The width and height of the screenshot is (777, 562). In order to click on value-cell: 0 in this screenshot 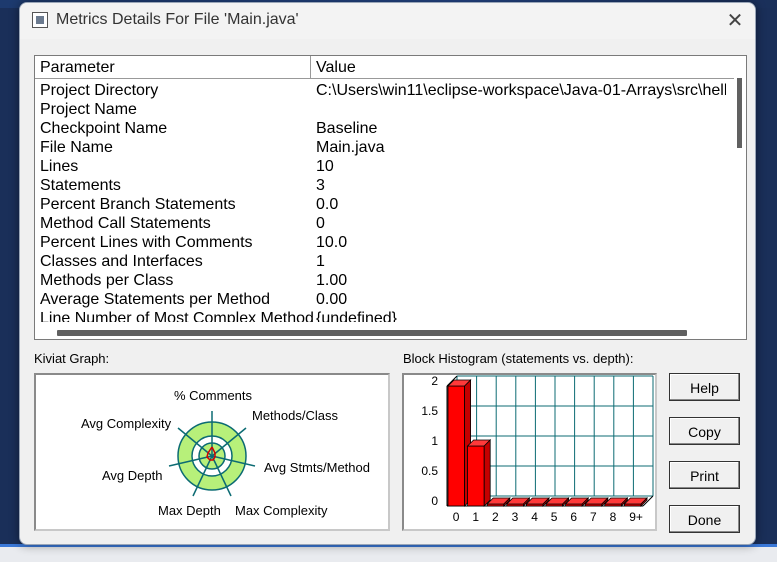, I will do `click(320, 223)`.